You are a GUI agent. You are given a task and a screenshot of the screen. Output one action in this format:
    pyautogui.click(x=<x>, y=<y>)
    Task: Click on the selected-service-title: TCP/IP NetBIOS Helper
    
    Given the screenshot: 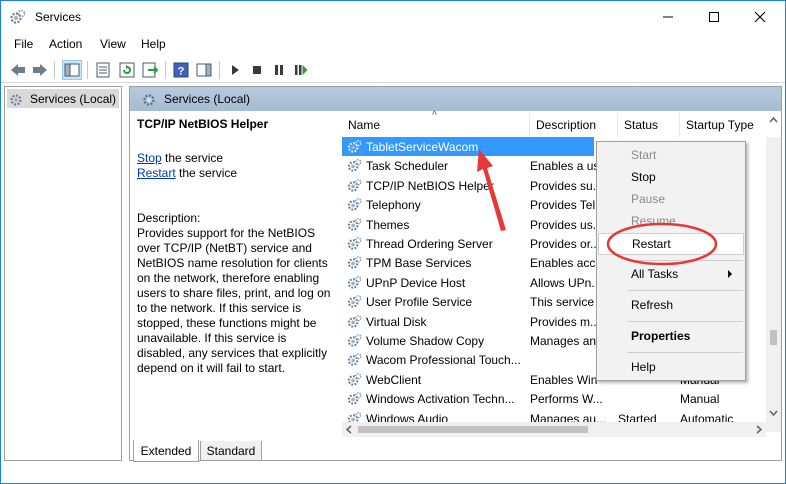 What is the action you would take?
    pyautogui.click(x=203, y=124)
    